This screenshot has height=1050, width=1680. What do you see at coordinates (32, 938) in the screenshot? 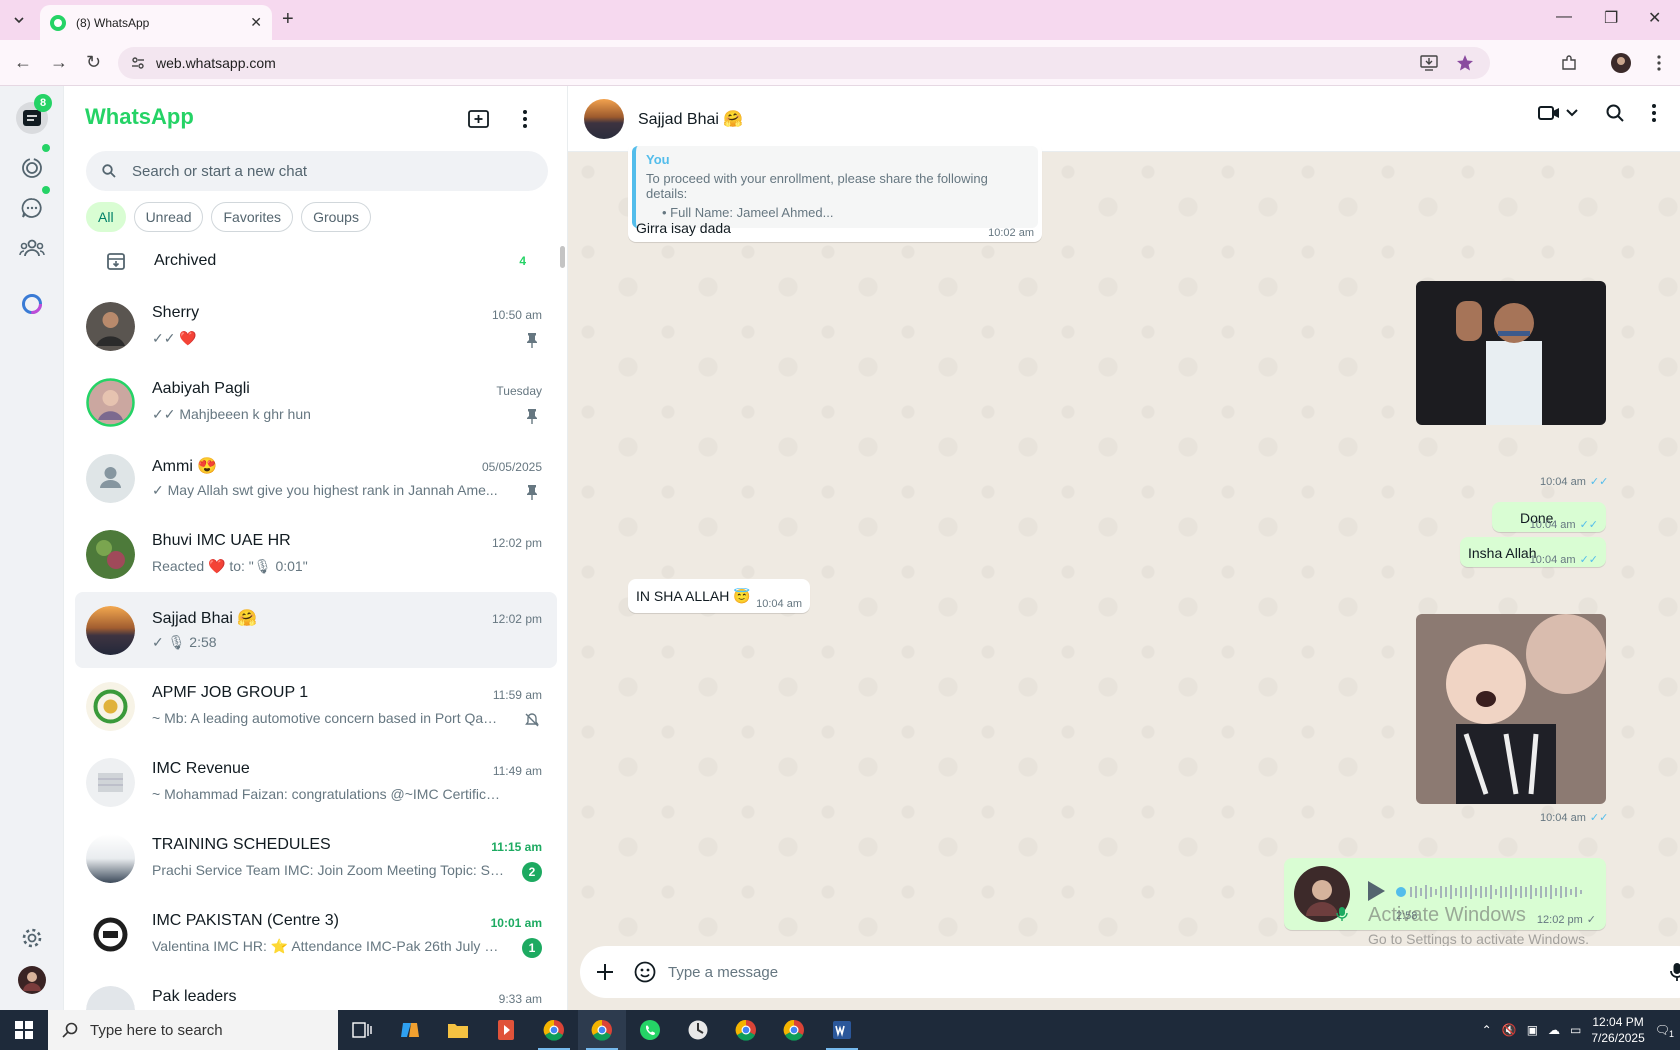
I see `settings-nav-button` at bounding box center [32, 938].